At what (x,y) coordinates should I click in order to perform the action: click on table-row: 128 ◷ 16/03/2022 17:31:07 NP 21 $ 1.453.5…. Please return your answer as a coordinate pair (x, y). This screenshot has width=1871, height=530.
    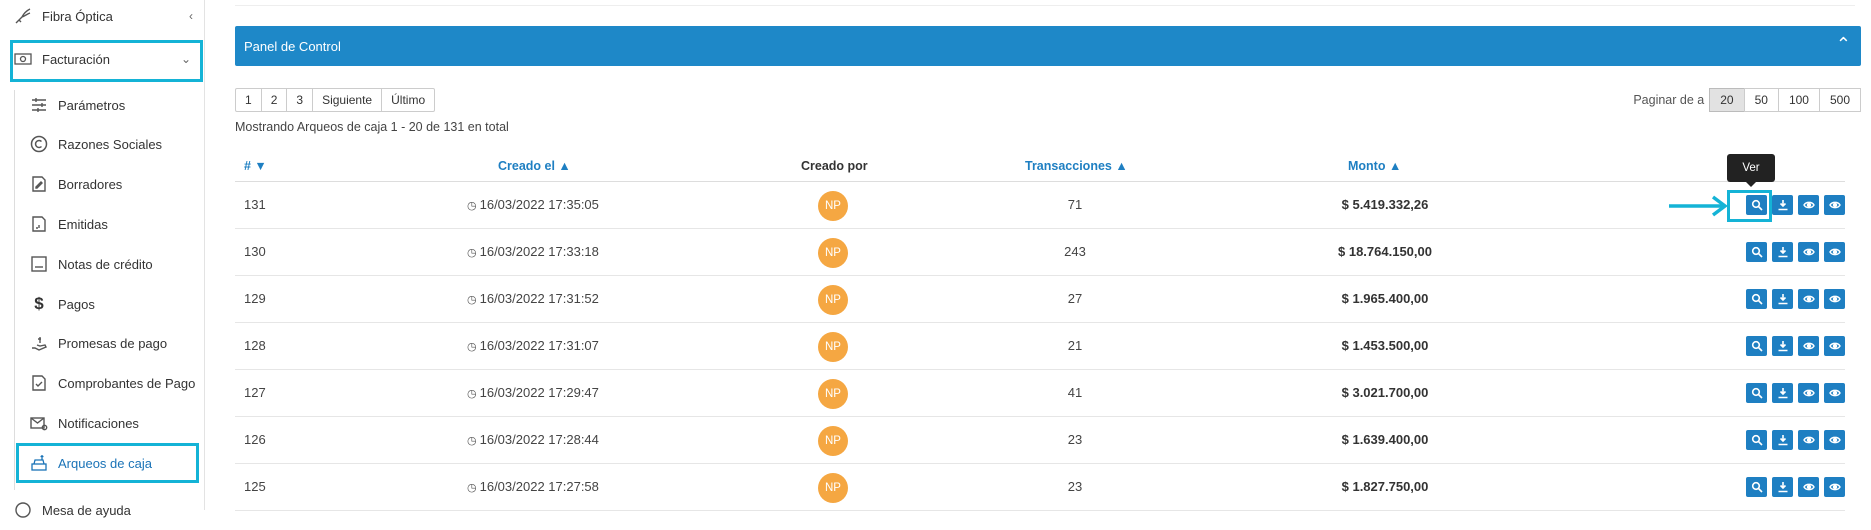
    Looking at the image, I should click on (1040, 346).